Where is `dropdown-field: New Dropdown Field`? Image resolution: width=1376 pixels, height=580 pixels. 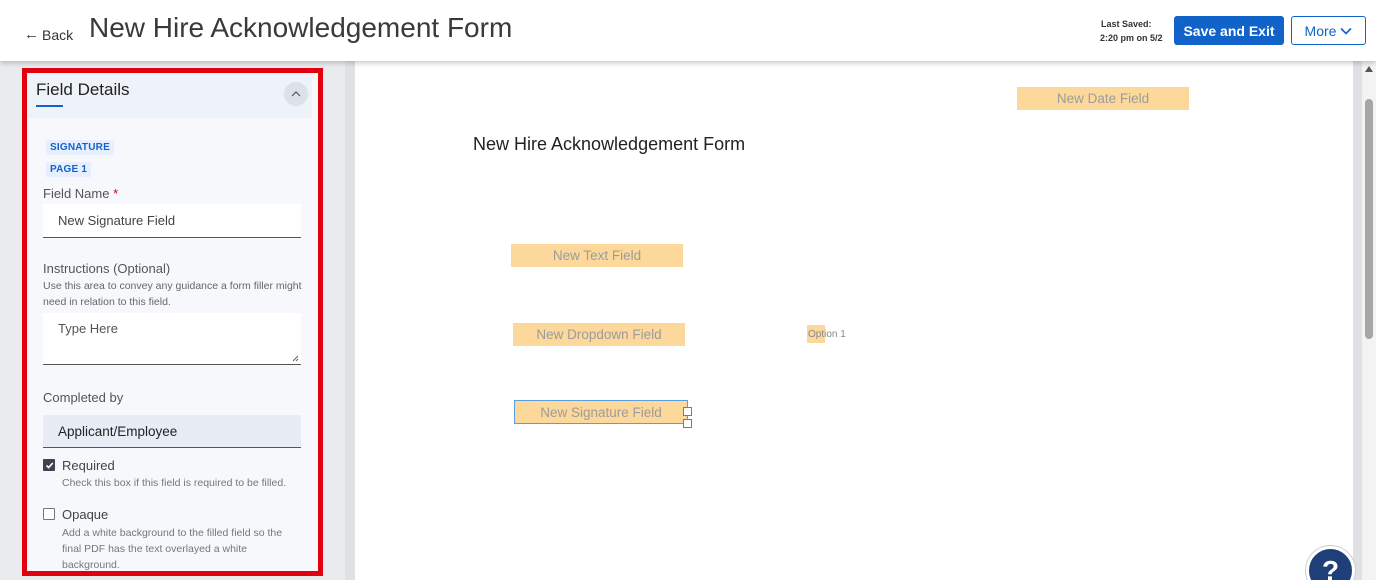
dropdown-field: New Dropdown Field is located at coordinates (599, 334).